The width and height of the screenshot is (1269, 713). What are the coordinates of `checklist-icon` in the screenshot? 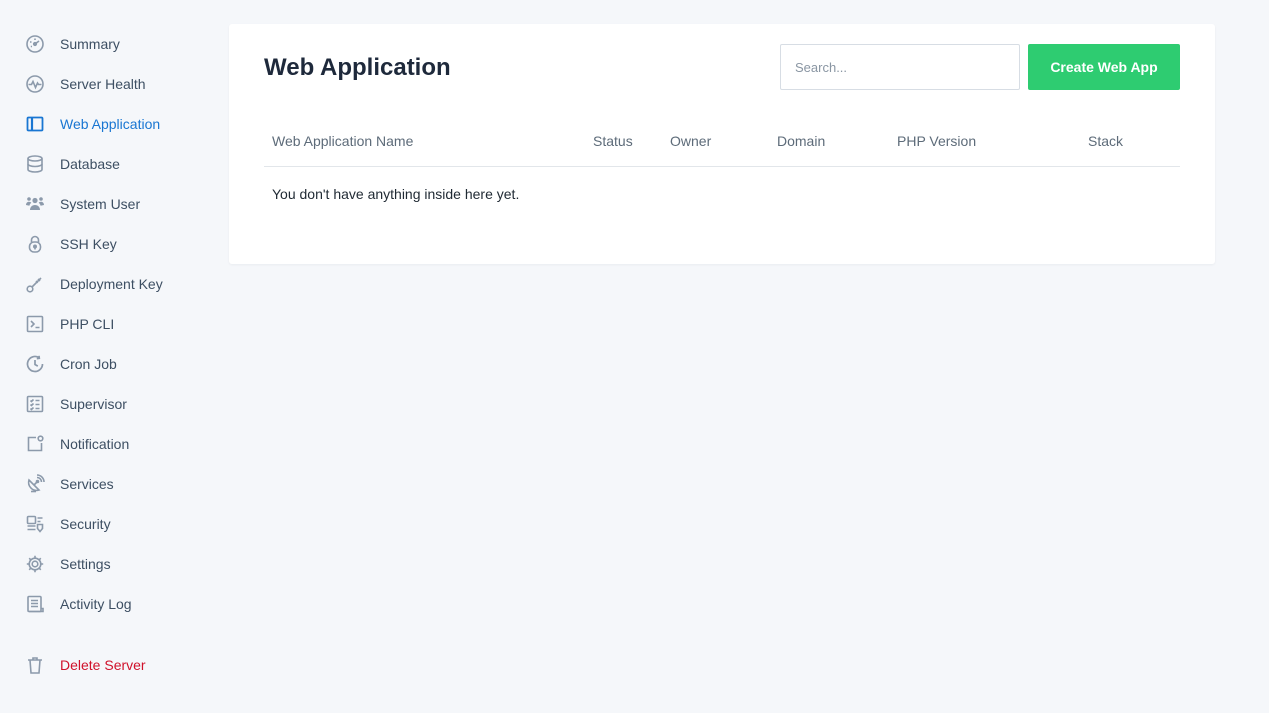 It's located at (35, 404).